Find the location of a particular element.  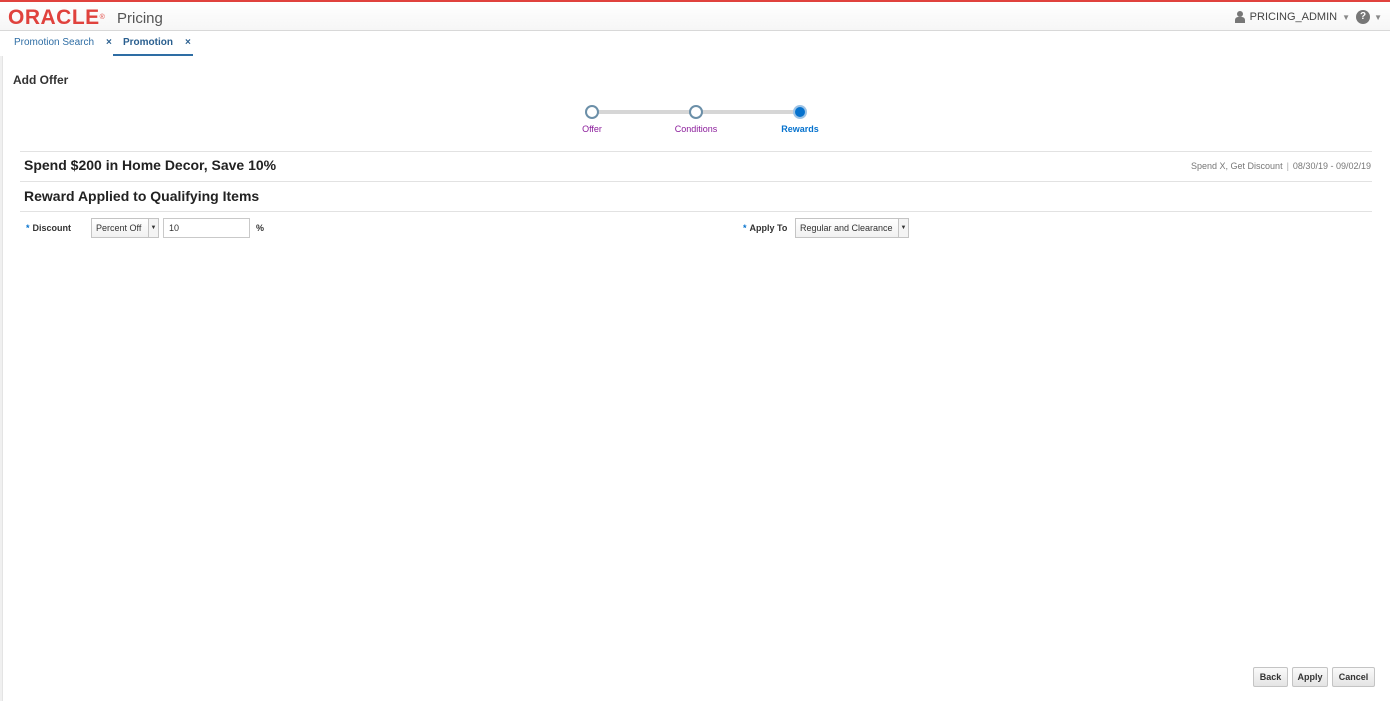

apply-button: Apply is located at coordinates (1310, 677).